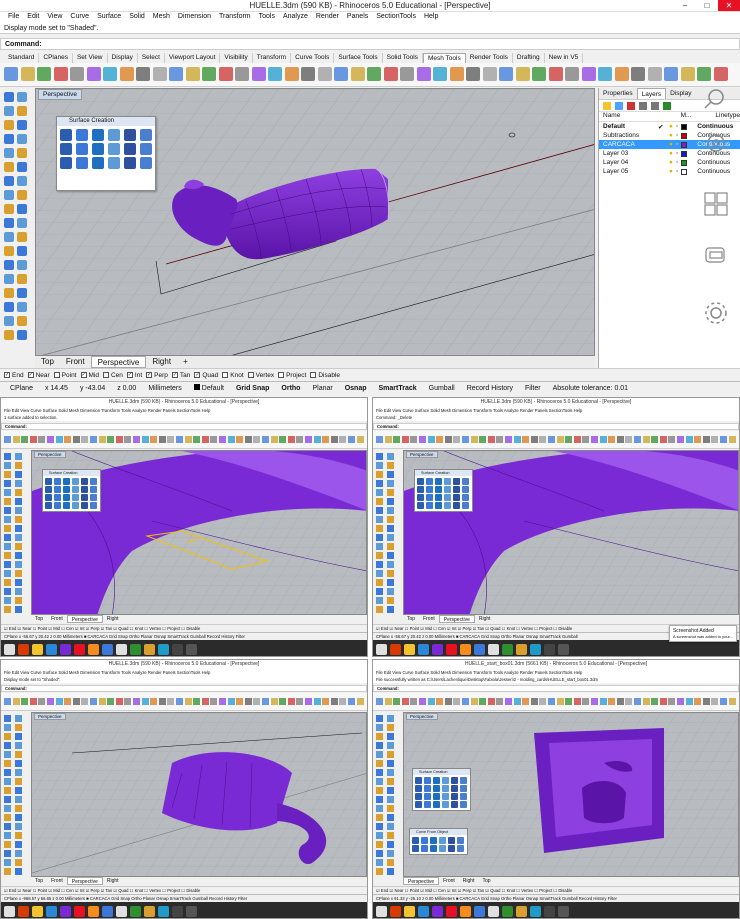 The image size is (740, 919). Describe the element at coordinates (106, 153) in the screenshot. I see `surface-creation-panel: Surface Creation` at that location.